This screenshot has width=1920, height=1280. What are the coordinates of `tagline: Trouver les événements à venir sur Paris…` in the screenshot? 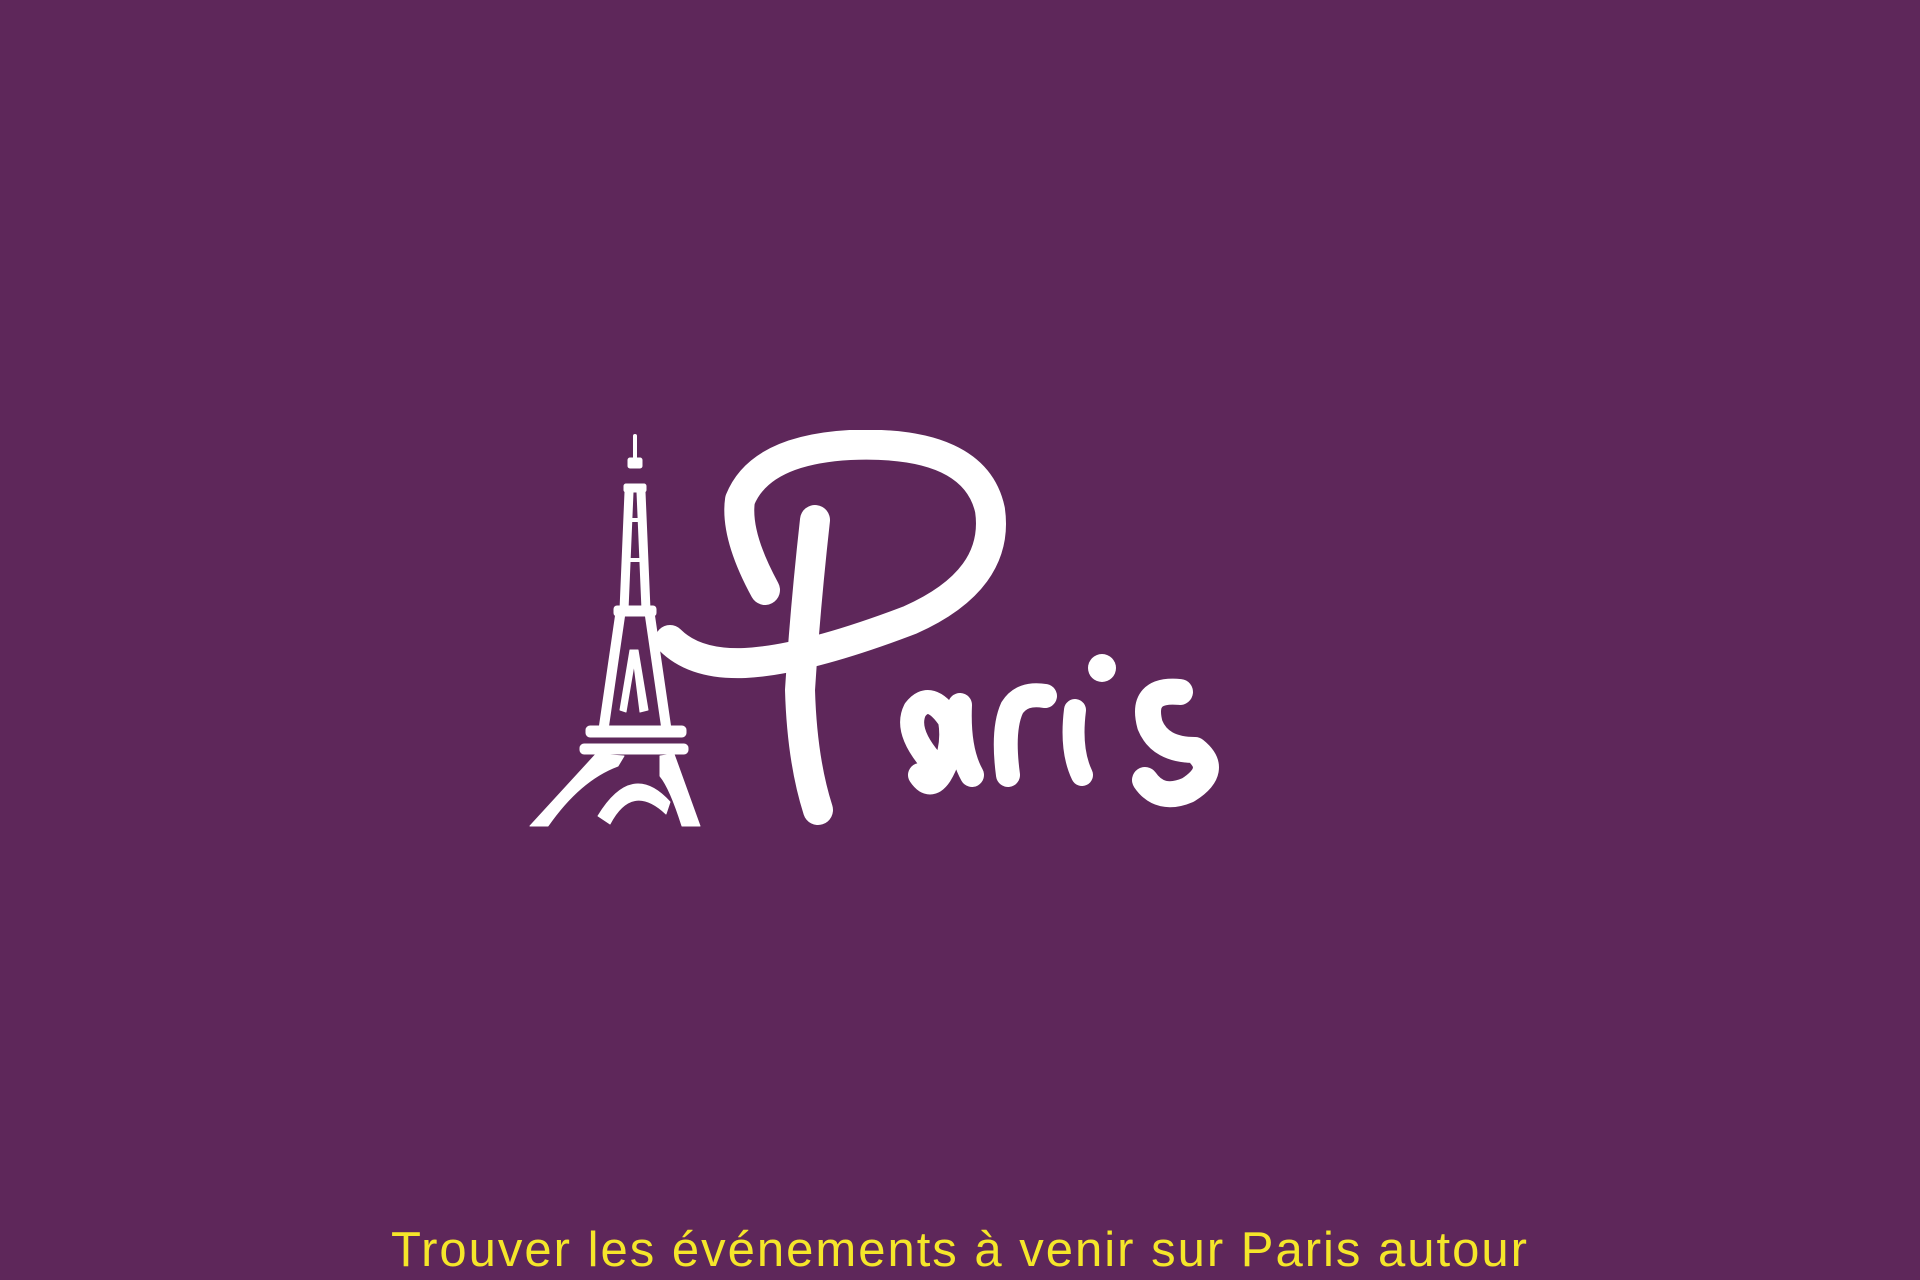 It's located at (960, 1250).